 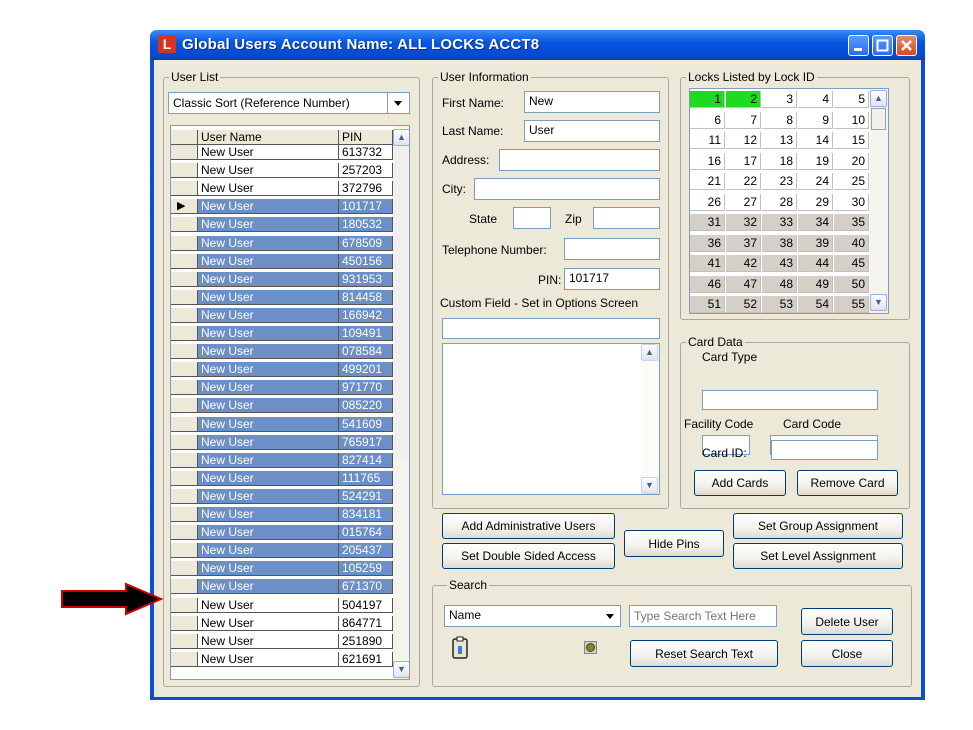 I want to click on last-name-field: User, so click(x=592, y=131).